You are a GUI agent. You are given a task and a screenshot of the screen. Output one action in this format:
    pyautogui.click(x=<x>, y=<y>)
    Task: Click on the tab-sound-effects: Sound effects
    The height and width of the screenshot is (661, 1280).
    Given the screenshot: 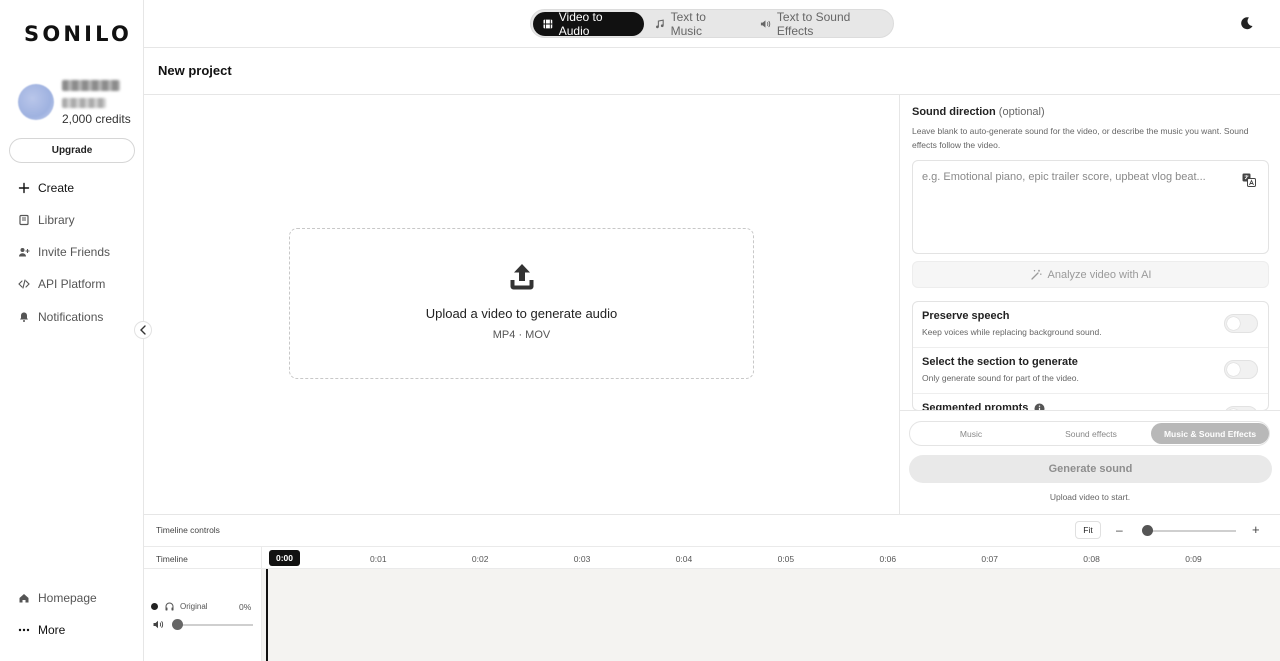 What is the action you would take?
    pyautogui.click(x=1091, y=433)
    